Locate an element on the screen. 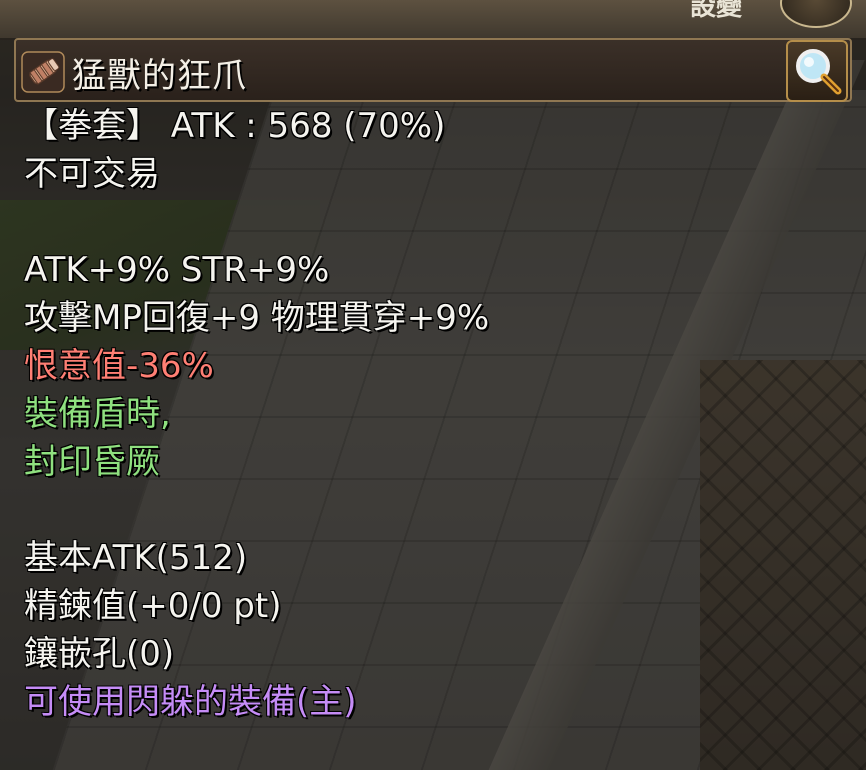  dodge-equip-note: 可使用閃躲的裝備(主) is located at coordinates (190, 702).